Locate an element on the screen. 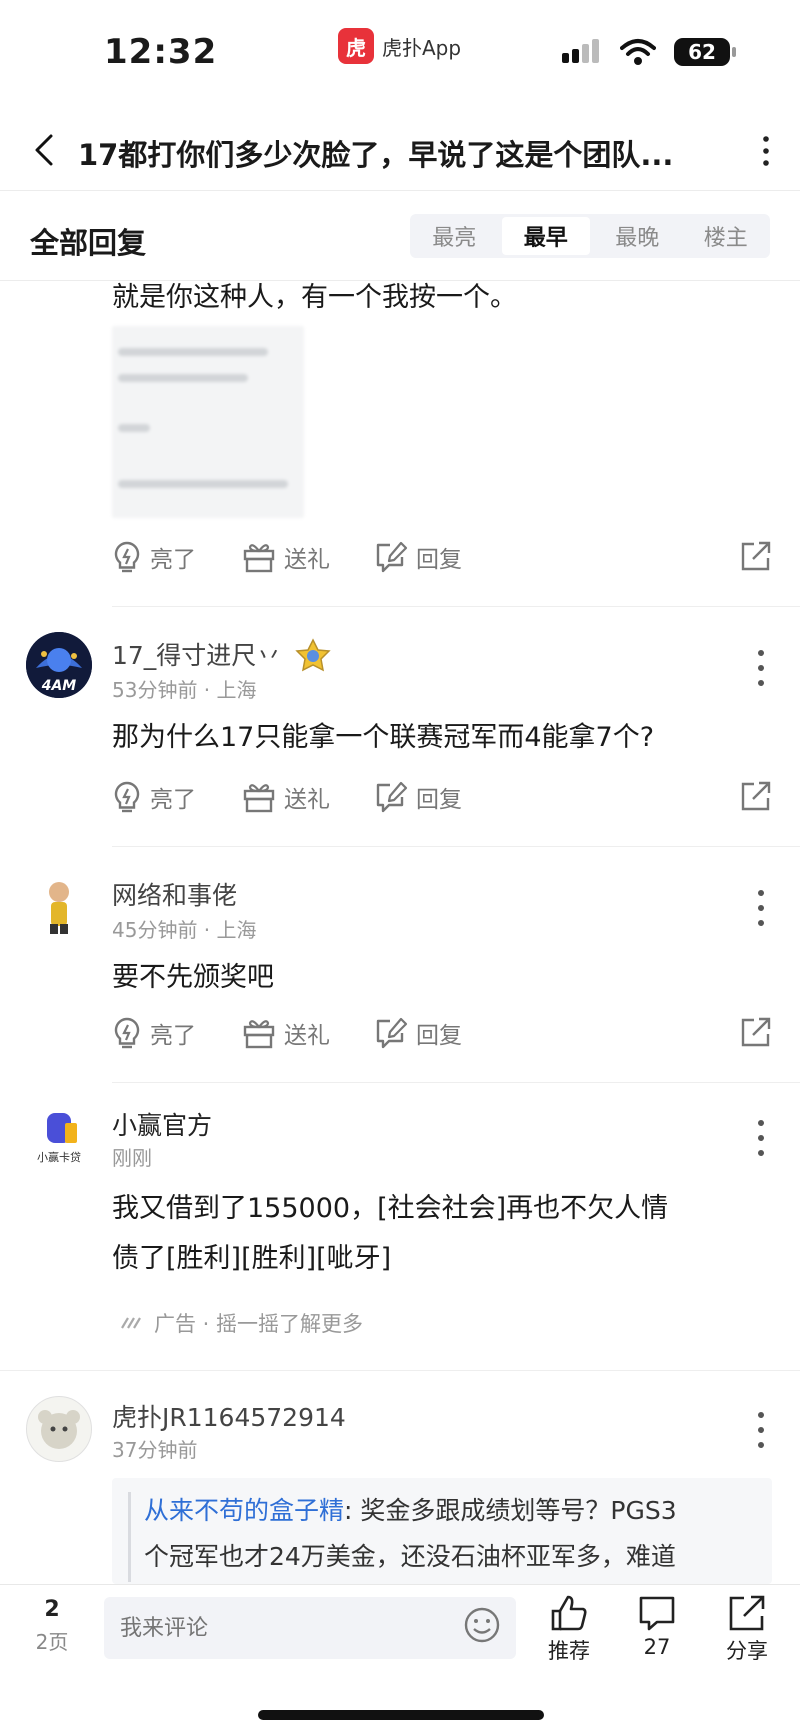  share-button: 分享 is located at coordinates (747, 1629).